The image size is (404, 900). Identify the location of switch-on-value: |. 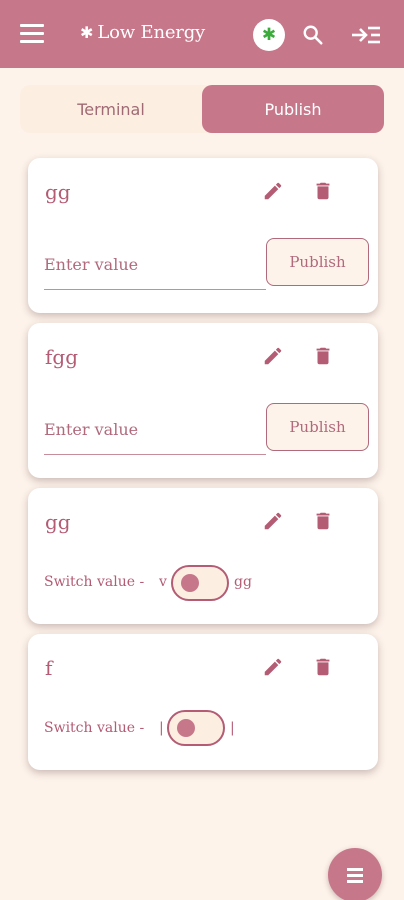
(232, 728).